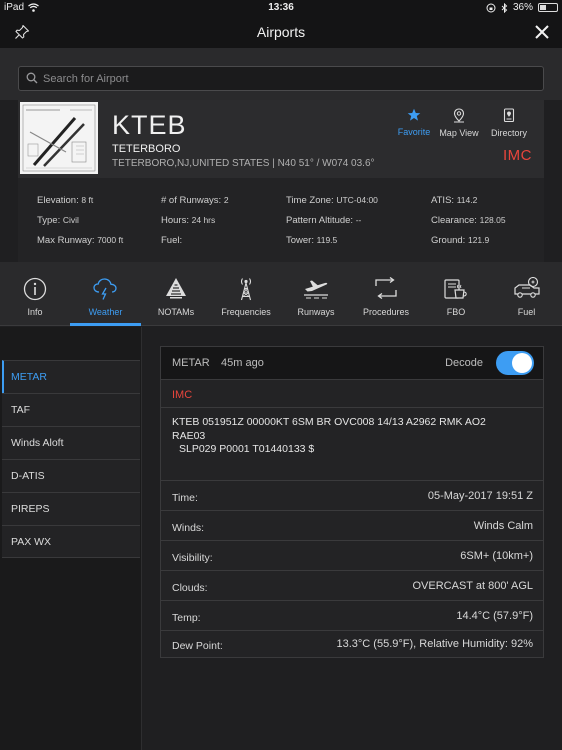 The height and width of the screenshot is (750, 562). Describe the element at coordinates (352, 586) in the screenshot. I see `decoded-row-clouds: Clouds: OVERCAST at 800' AGL` at that location.